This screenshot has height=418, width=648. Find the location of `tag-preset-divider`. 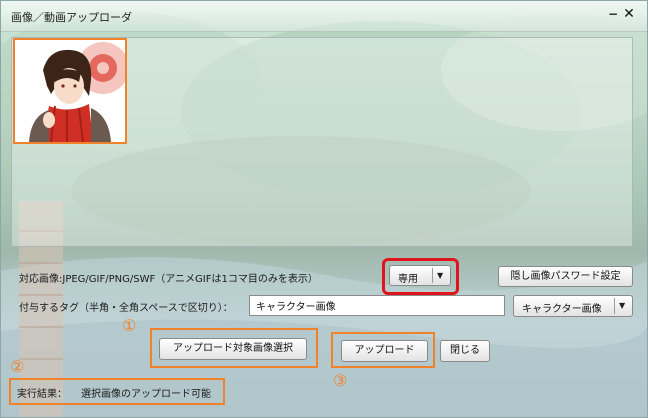

tag-preset-divider is located at coordinates (614, 306).